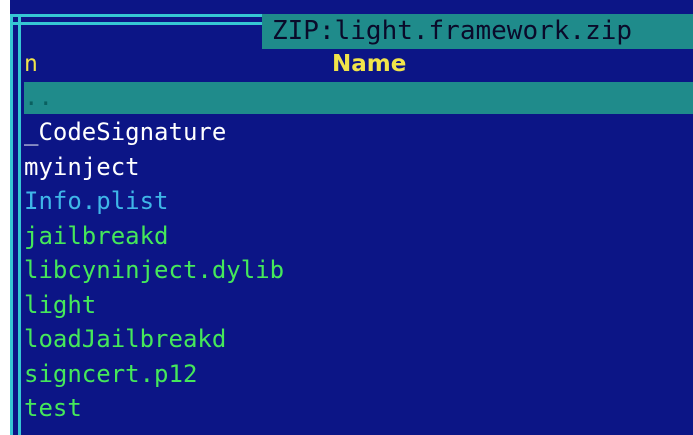  I want to click on file-entry-codesignature: _CodeSignature, so click(358, 132).